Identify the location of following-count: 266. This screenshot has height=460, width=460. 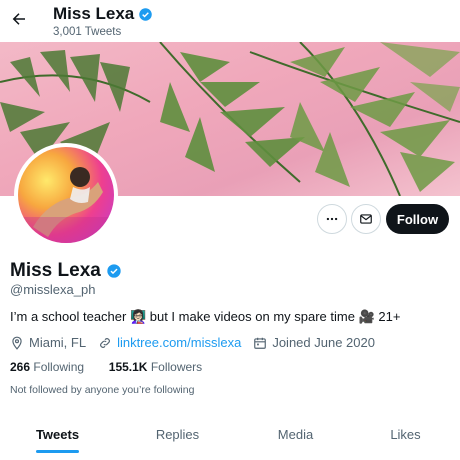
(20, 367).